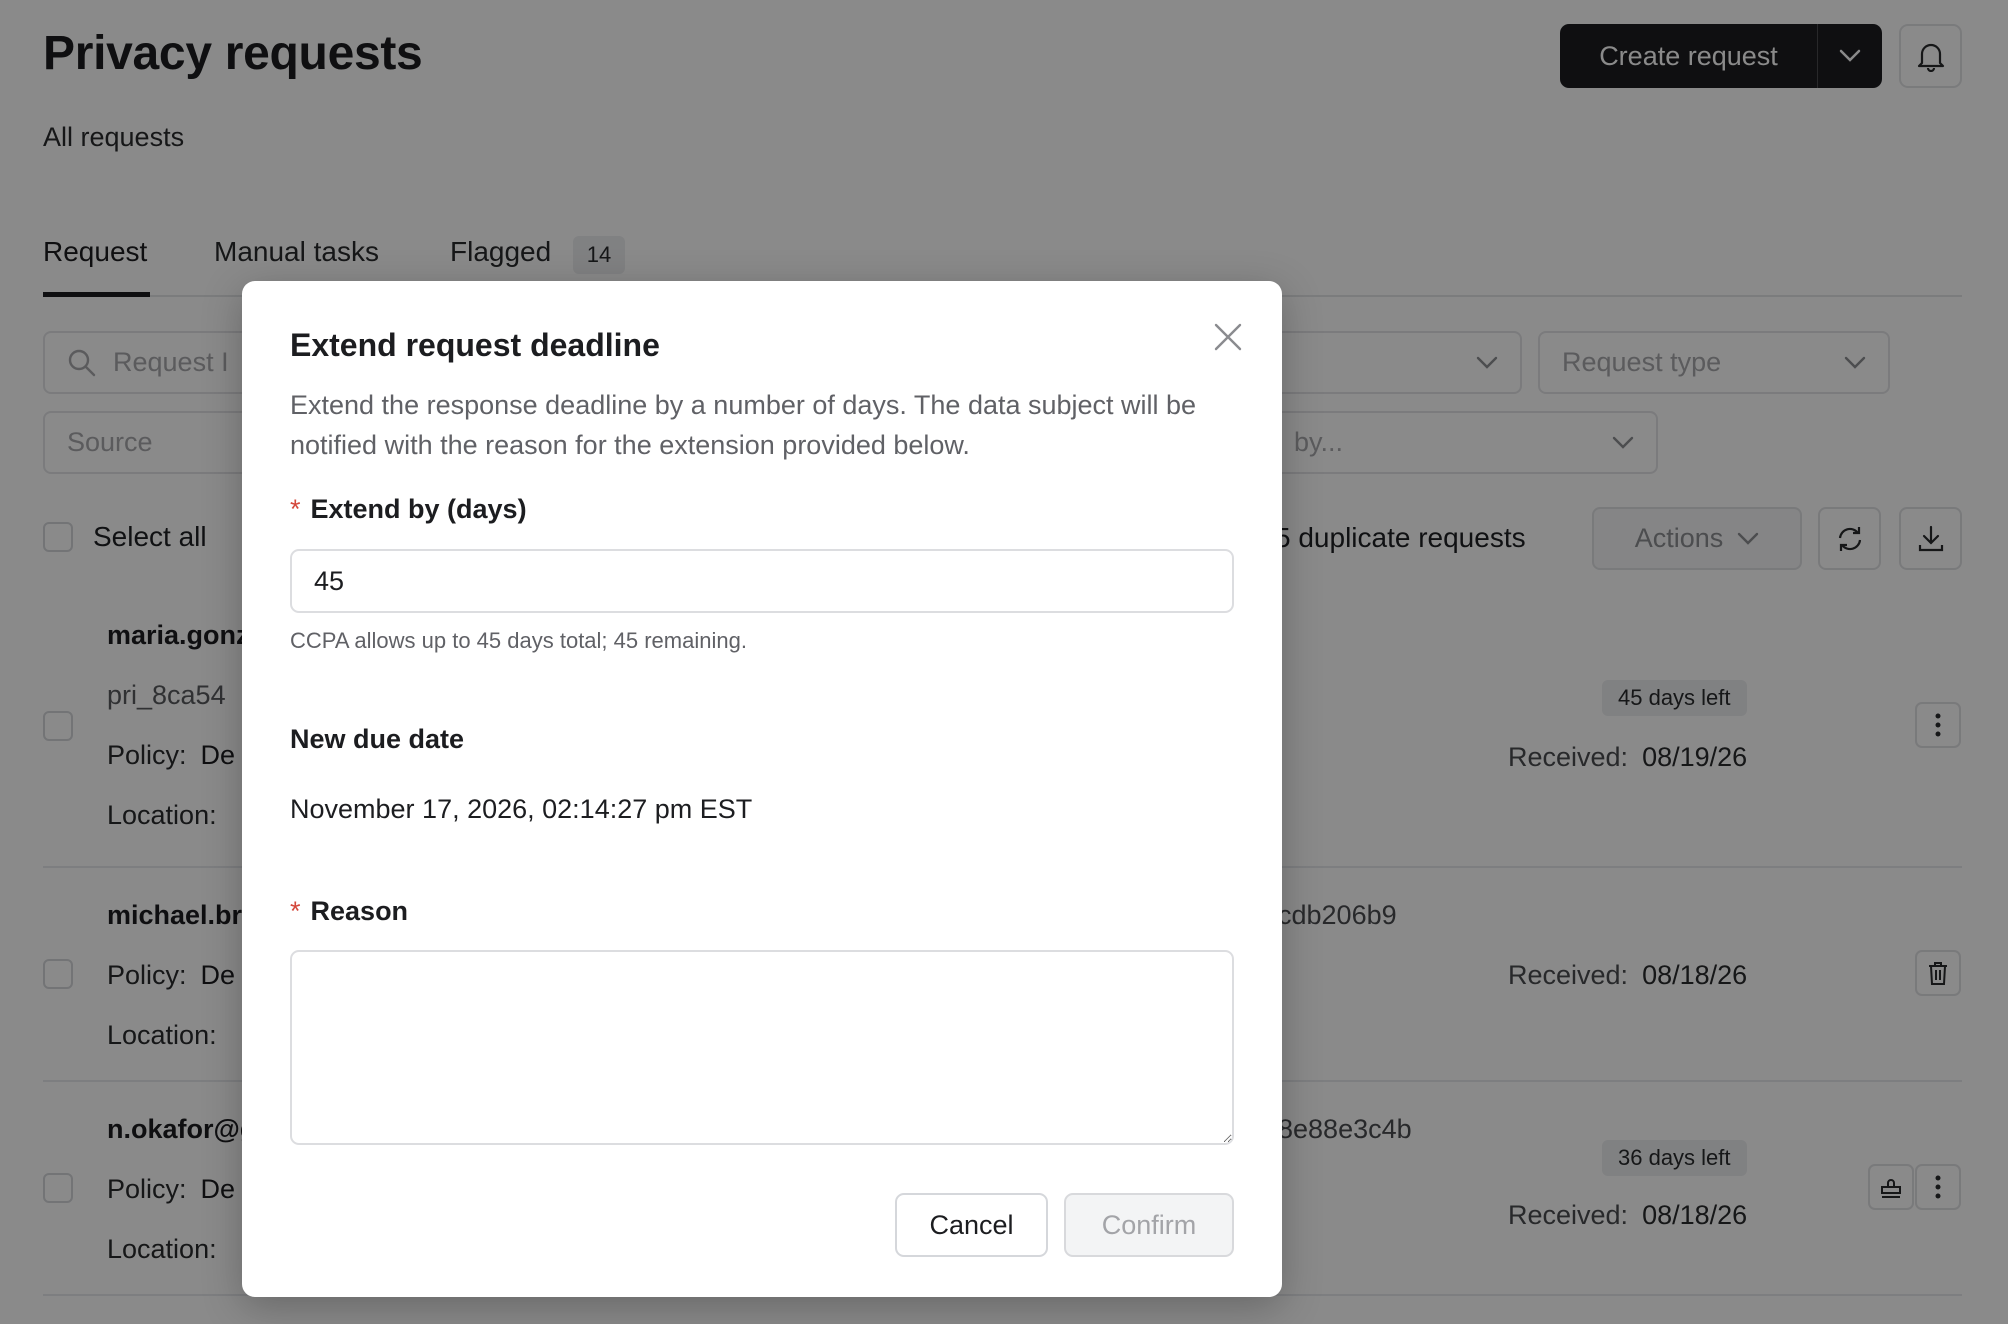  Describe the element at coordinates (377, 739) in the screenshot. I see `new-due-date-label: New due date` at that location.